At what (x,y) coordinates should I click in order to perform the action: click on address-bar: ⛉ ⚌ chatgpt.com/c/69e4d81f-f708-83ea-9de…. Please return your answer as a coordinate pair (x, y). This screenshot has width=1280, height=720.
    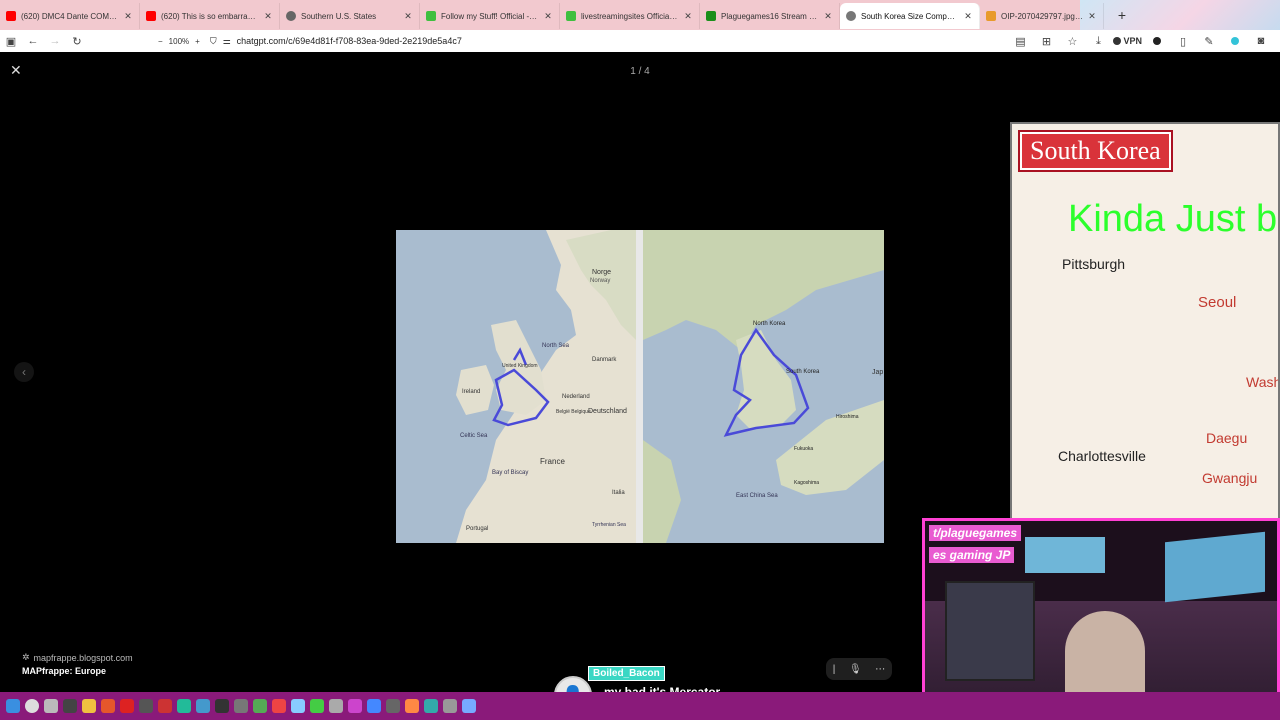
    Looking at the image, I should click on (510, 41).